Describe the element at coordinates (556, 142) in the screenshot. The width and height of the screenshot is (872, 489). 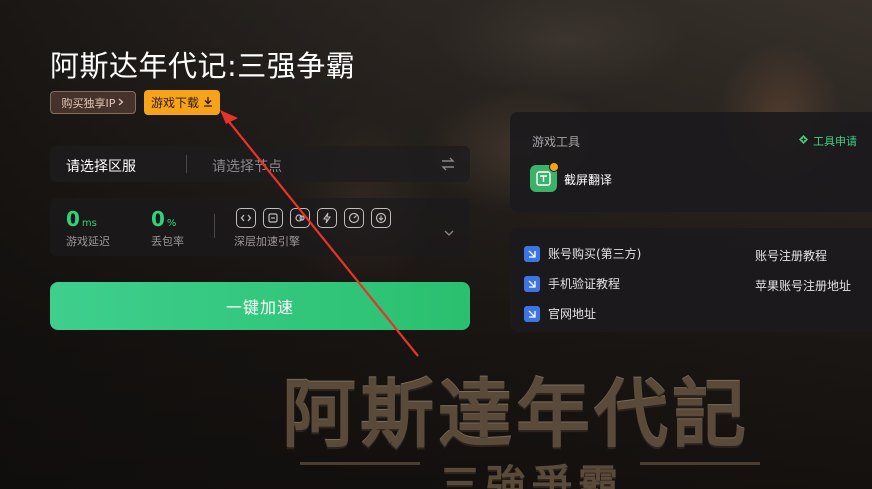
I see `game-tools-heading: 游戏工具` at that location.